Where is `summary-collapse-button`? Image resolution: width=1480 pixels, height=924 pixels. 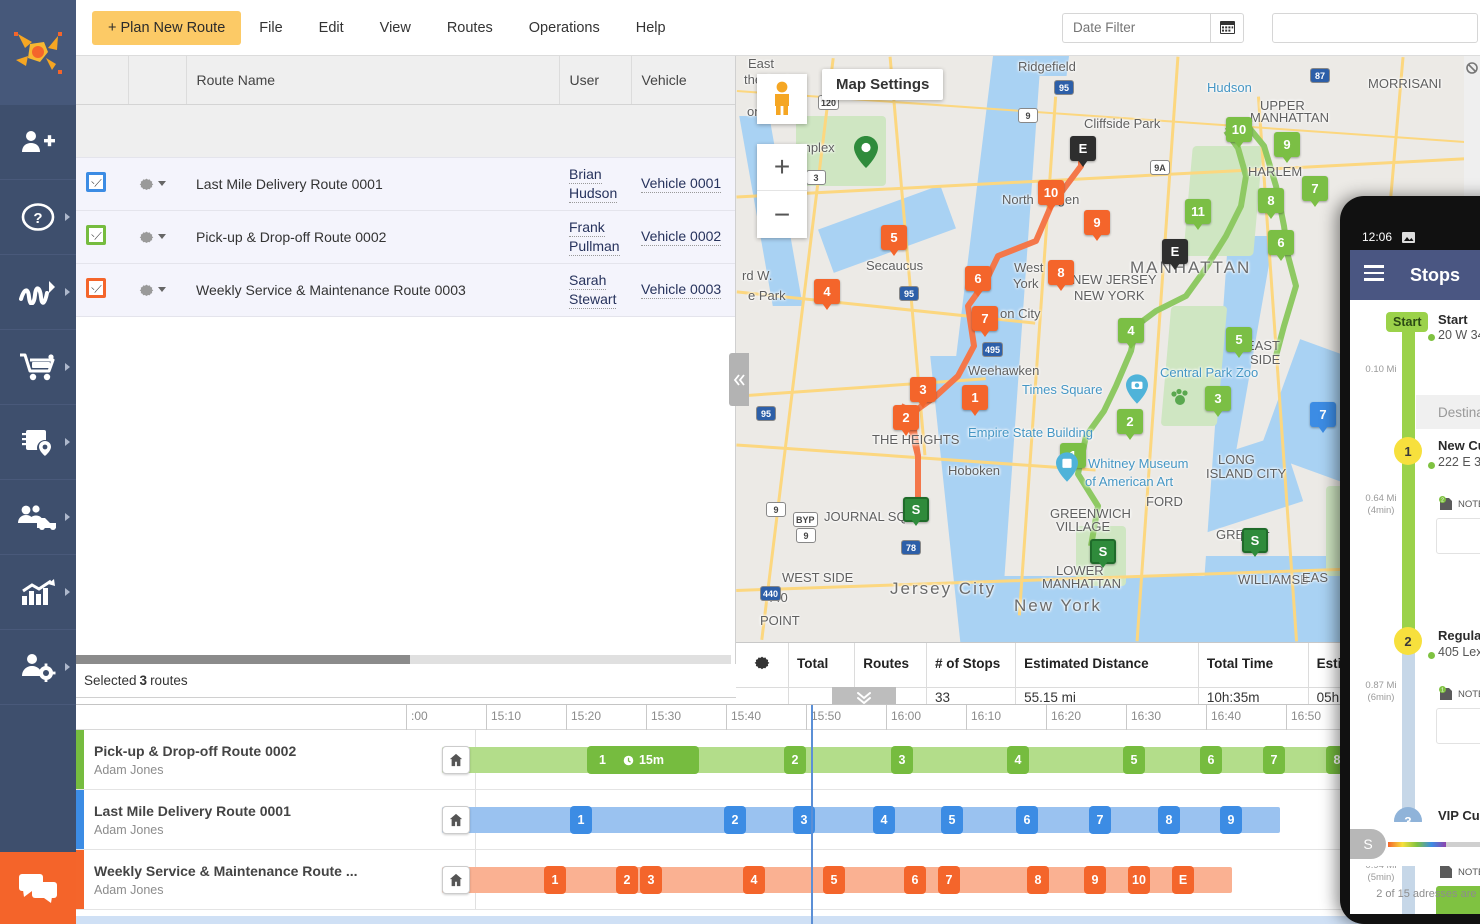 summary-collapse-button is located at coordinates (864, 695).